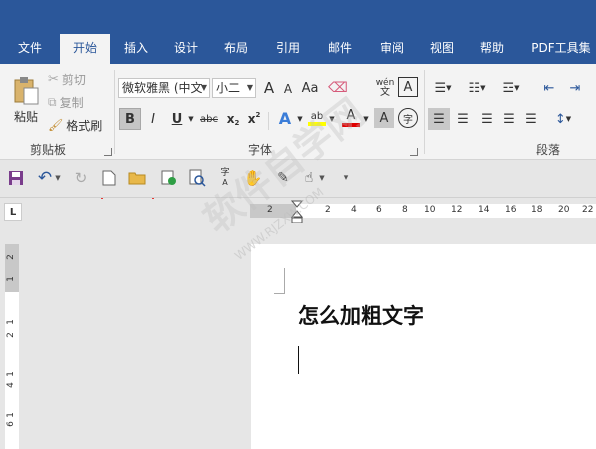 The width and height of the screenshot is (596, 449). Describe the element at coordinates (137, 178) in the screenshot. I see `open-folder-icon` at that location.